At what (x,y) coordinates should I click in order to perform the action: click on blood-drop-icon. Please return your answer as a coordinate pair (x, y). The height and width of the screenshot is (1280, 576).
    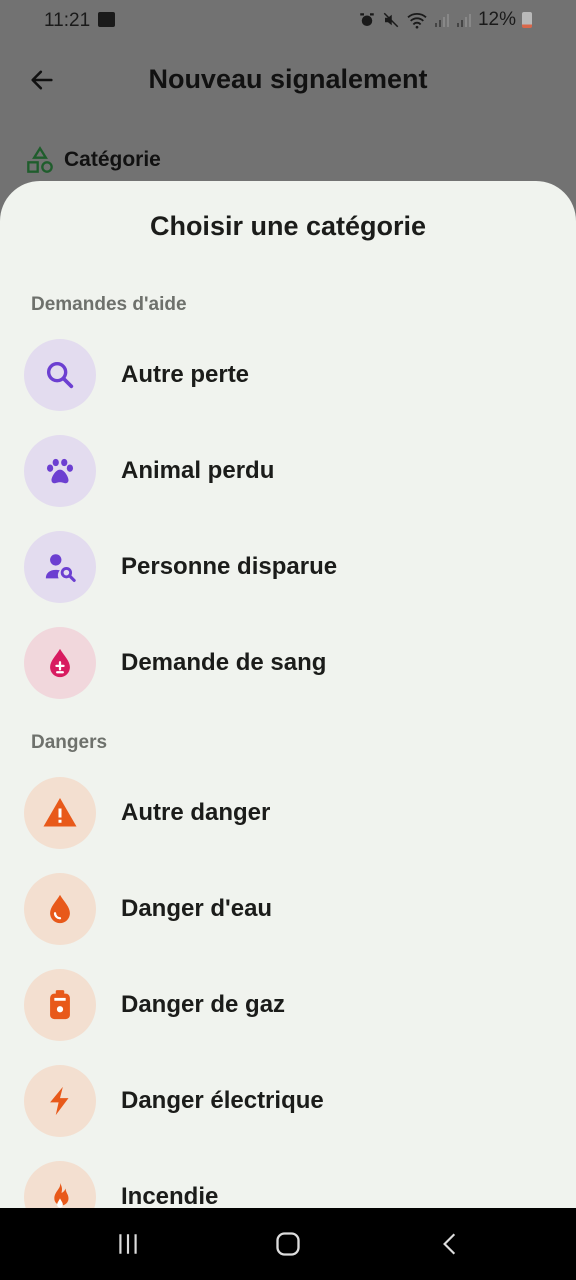
    Looking at the image, I should click on (60, 663).